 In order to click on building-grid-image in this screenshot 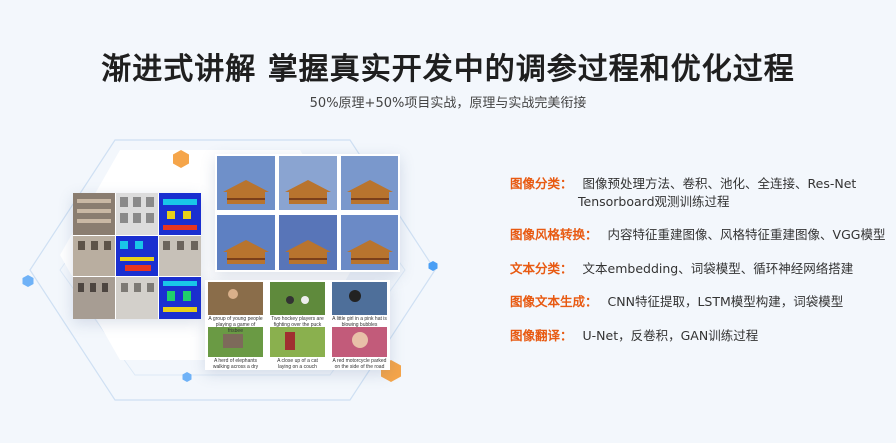, I will do `click(137, 256)`.